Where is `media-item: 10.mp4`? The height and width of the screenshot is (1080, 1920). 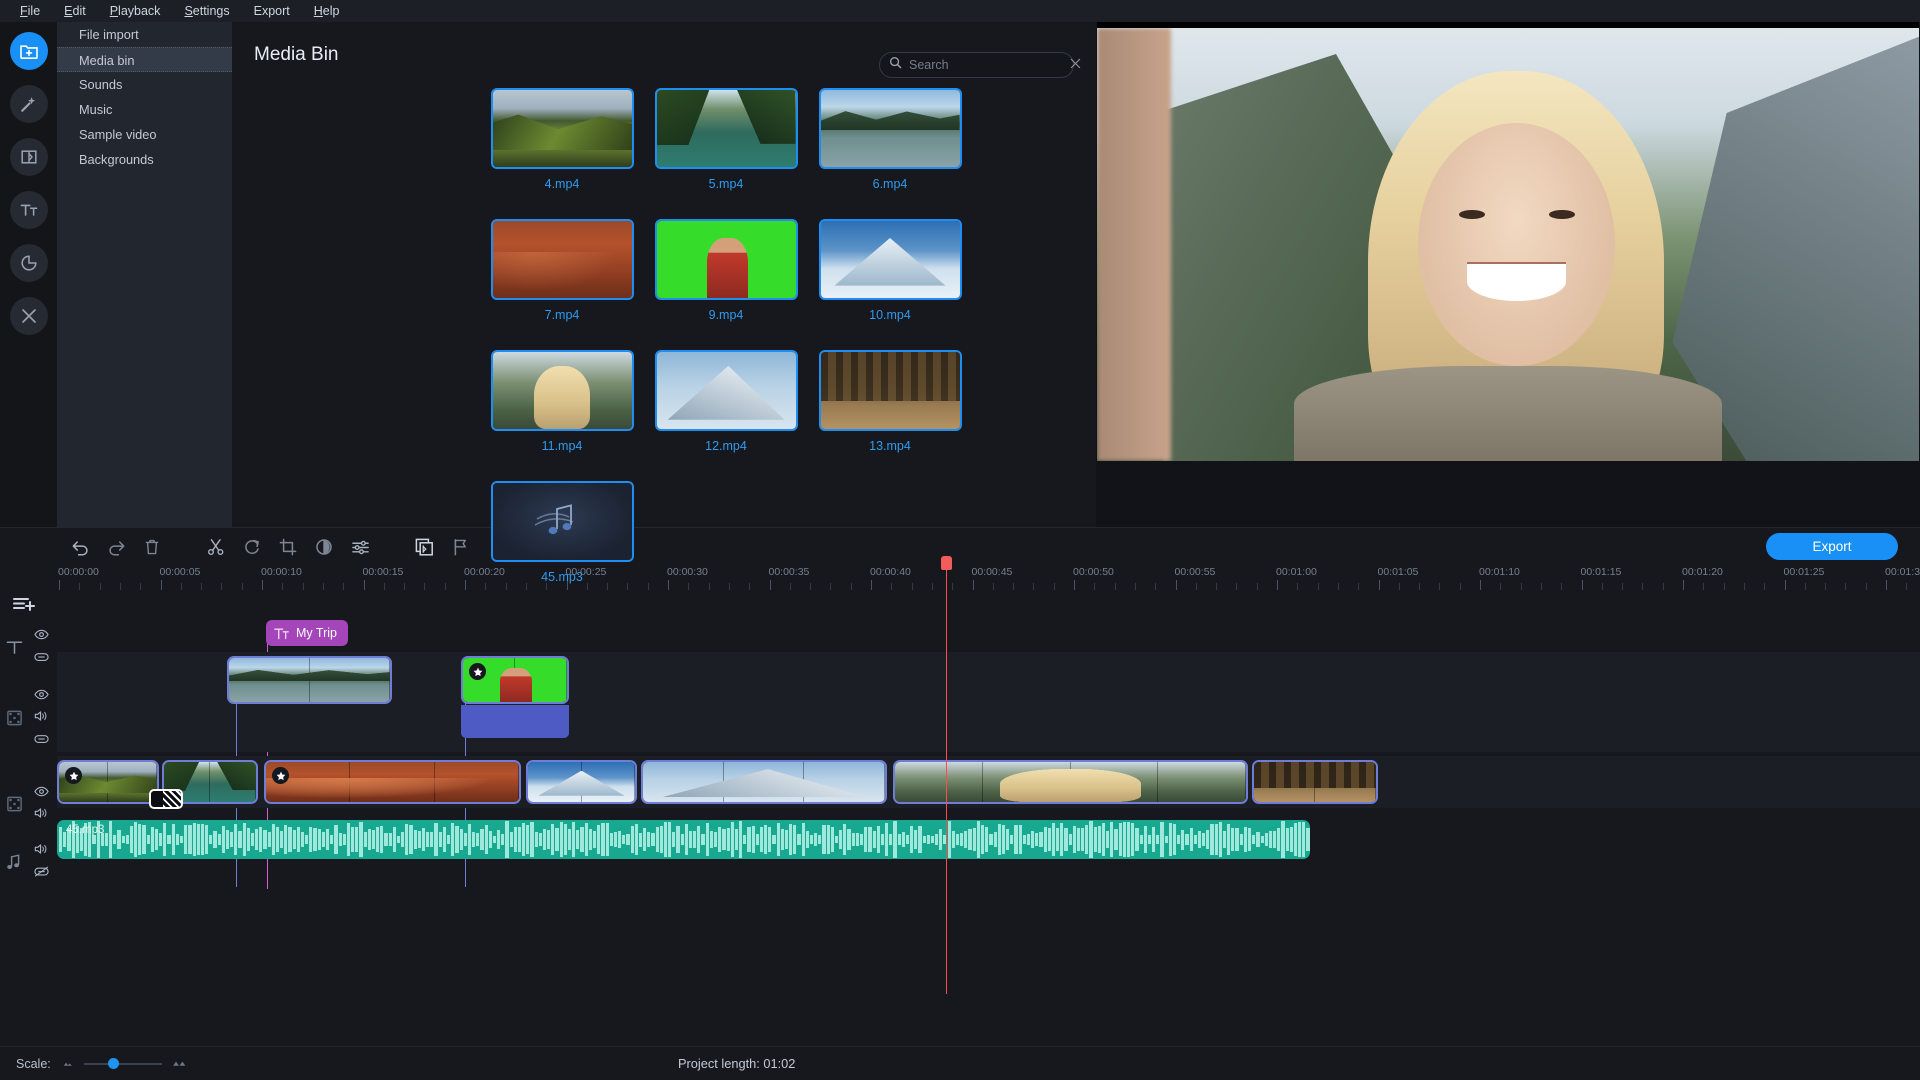
media-item: 10.mp4 is located at coordinates (890, 284).